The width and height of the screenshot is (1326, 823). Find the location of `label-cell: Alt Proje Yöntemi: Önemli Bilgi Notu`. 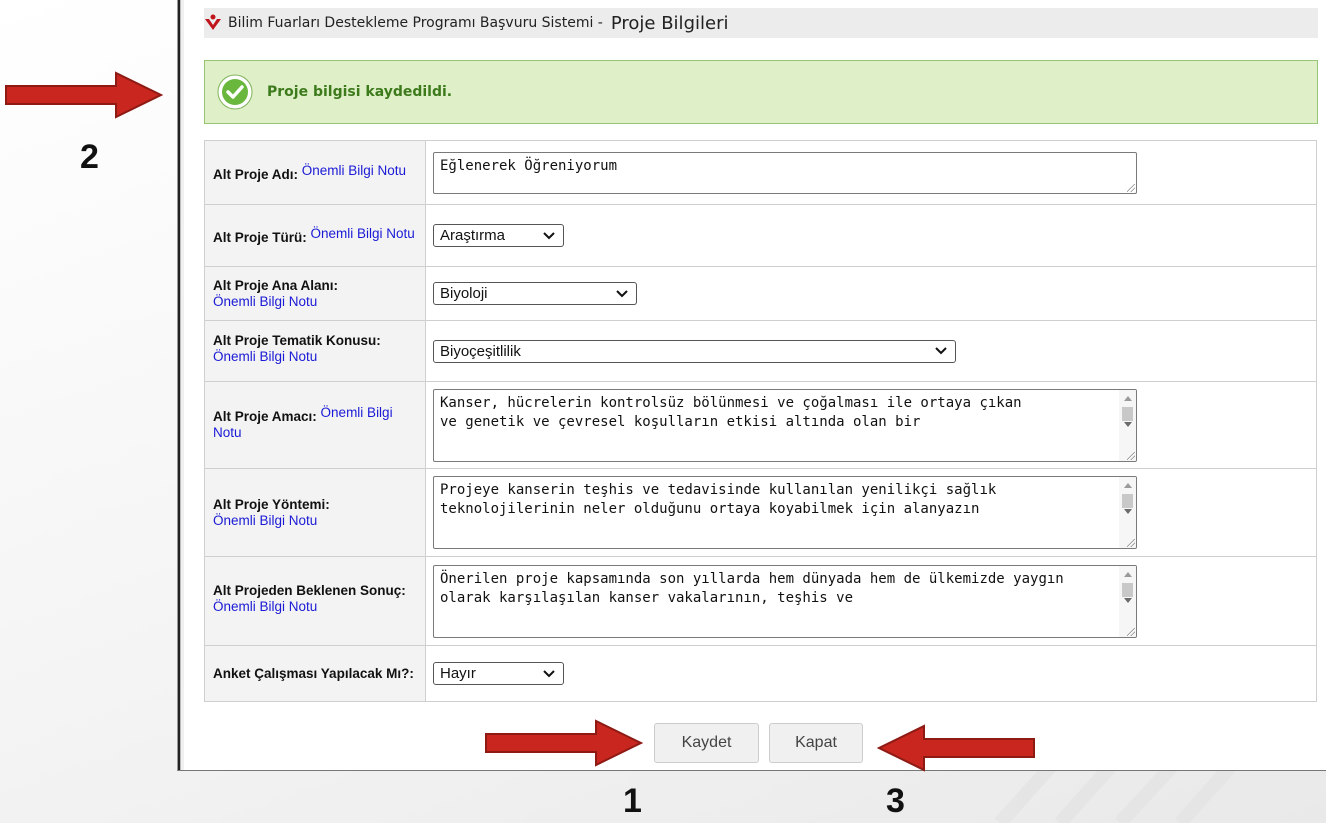

label-cell: Alt Proje Yöntemi: Önemli Bilgi Notu is located at coordinates (315, 512).